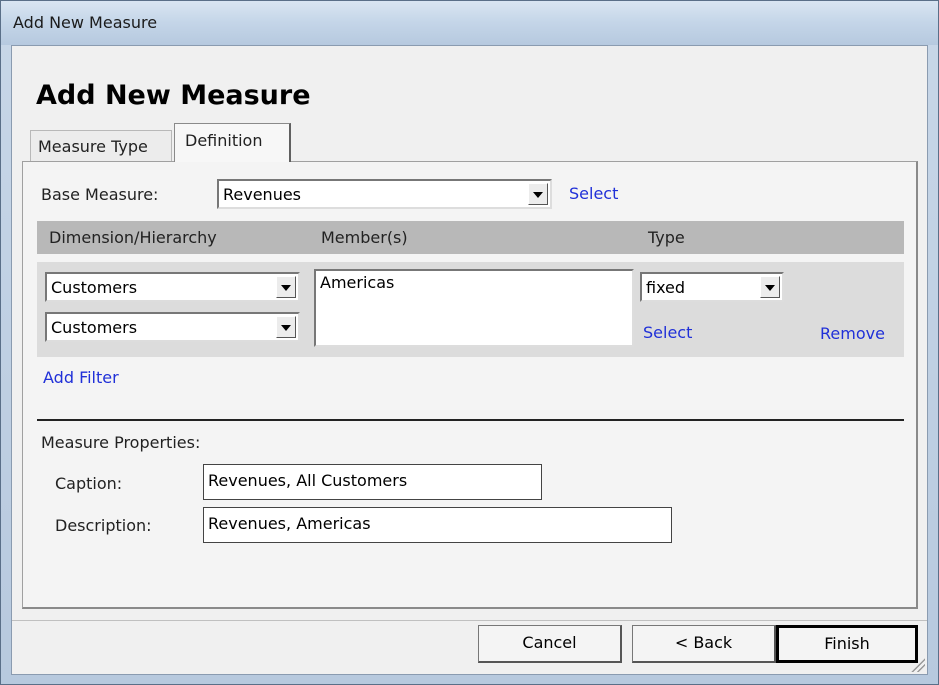  What do you see at coordinates (712, 287) in the screenshot?
I see `type-select: fixed` at bounding box center [712, 287].